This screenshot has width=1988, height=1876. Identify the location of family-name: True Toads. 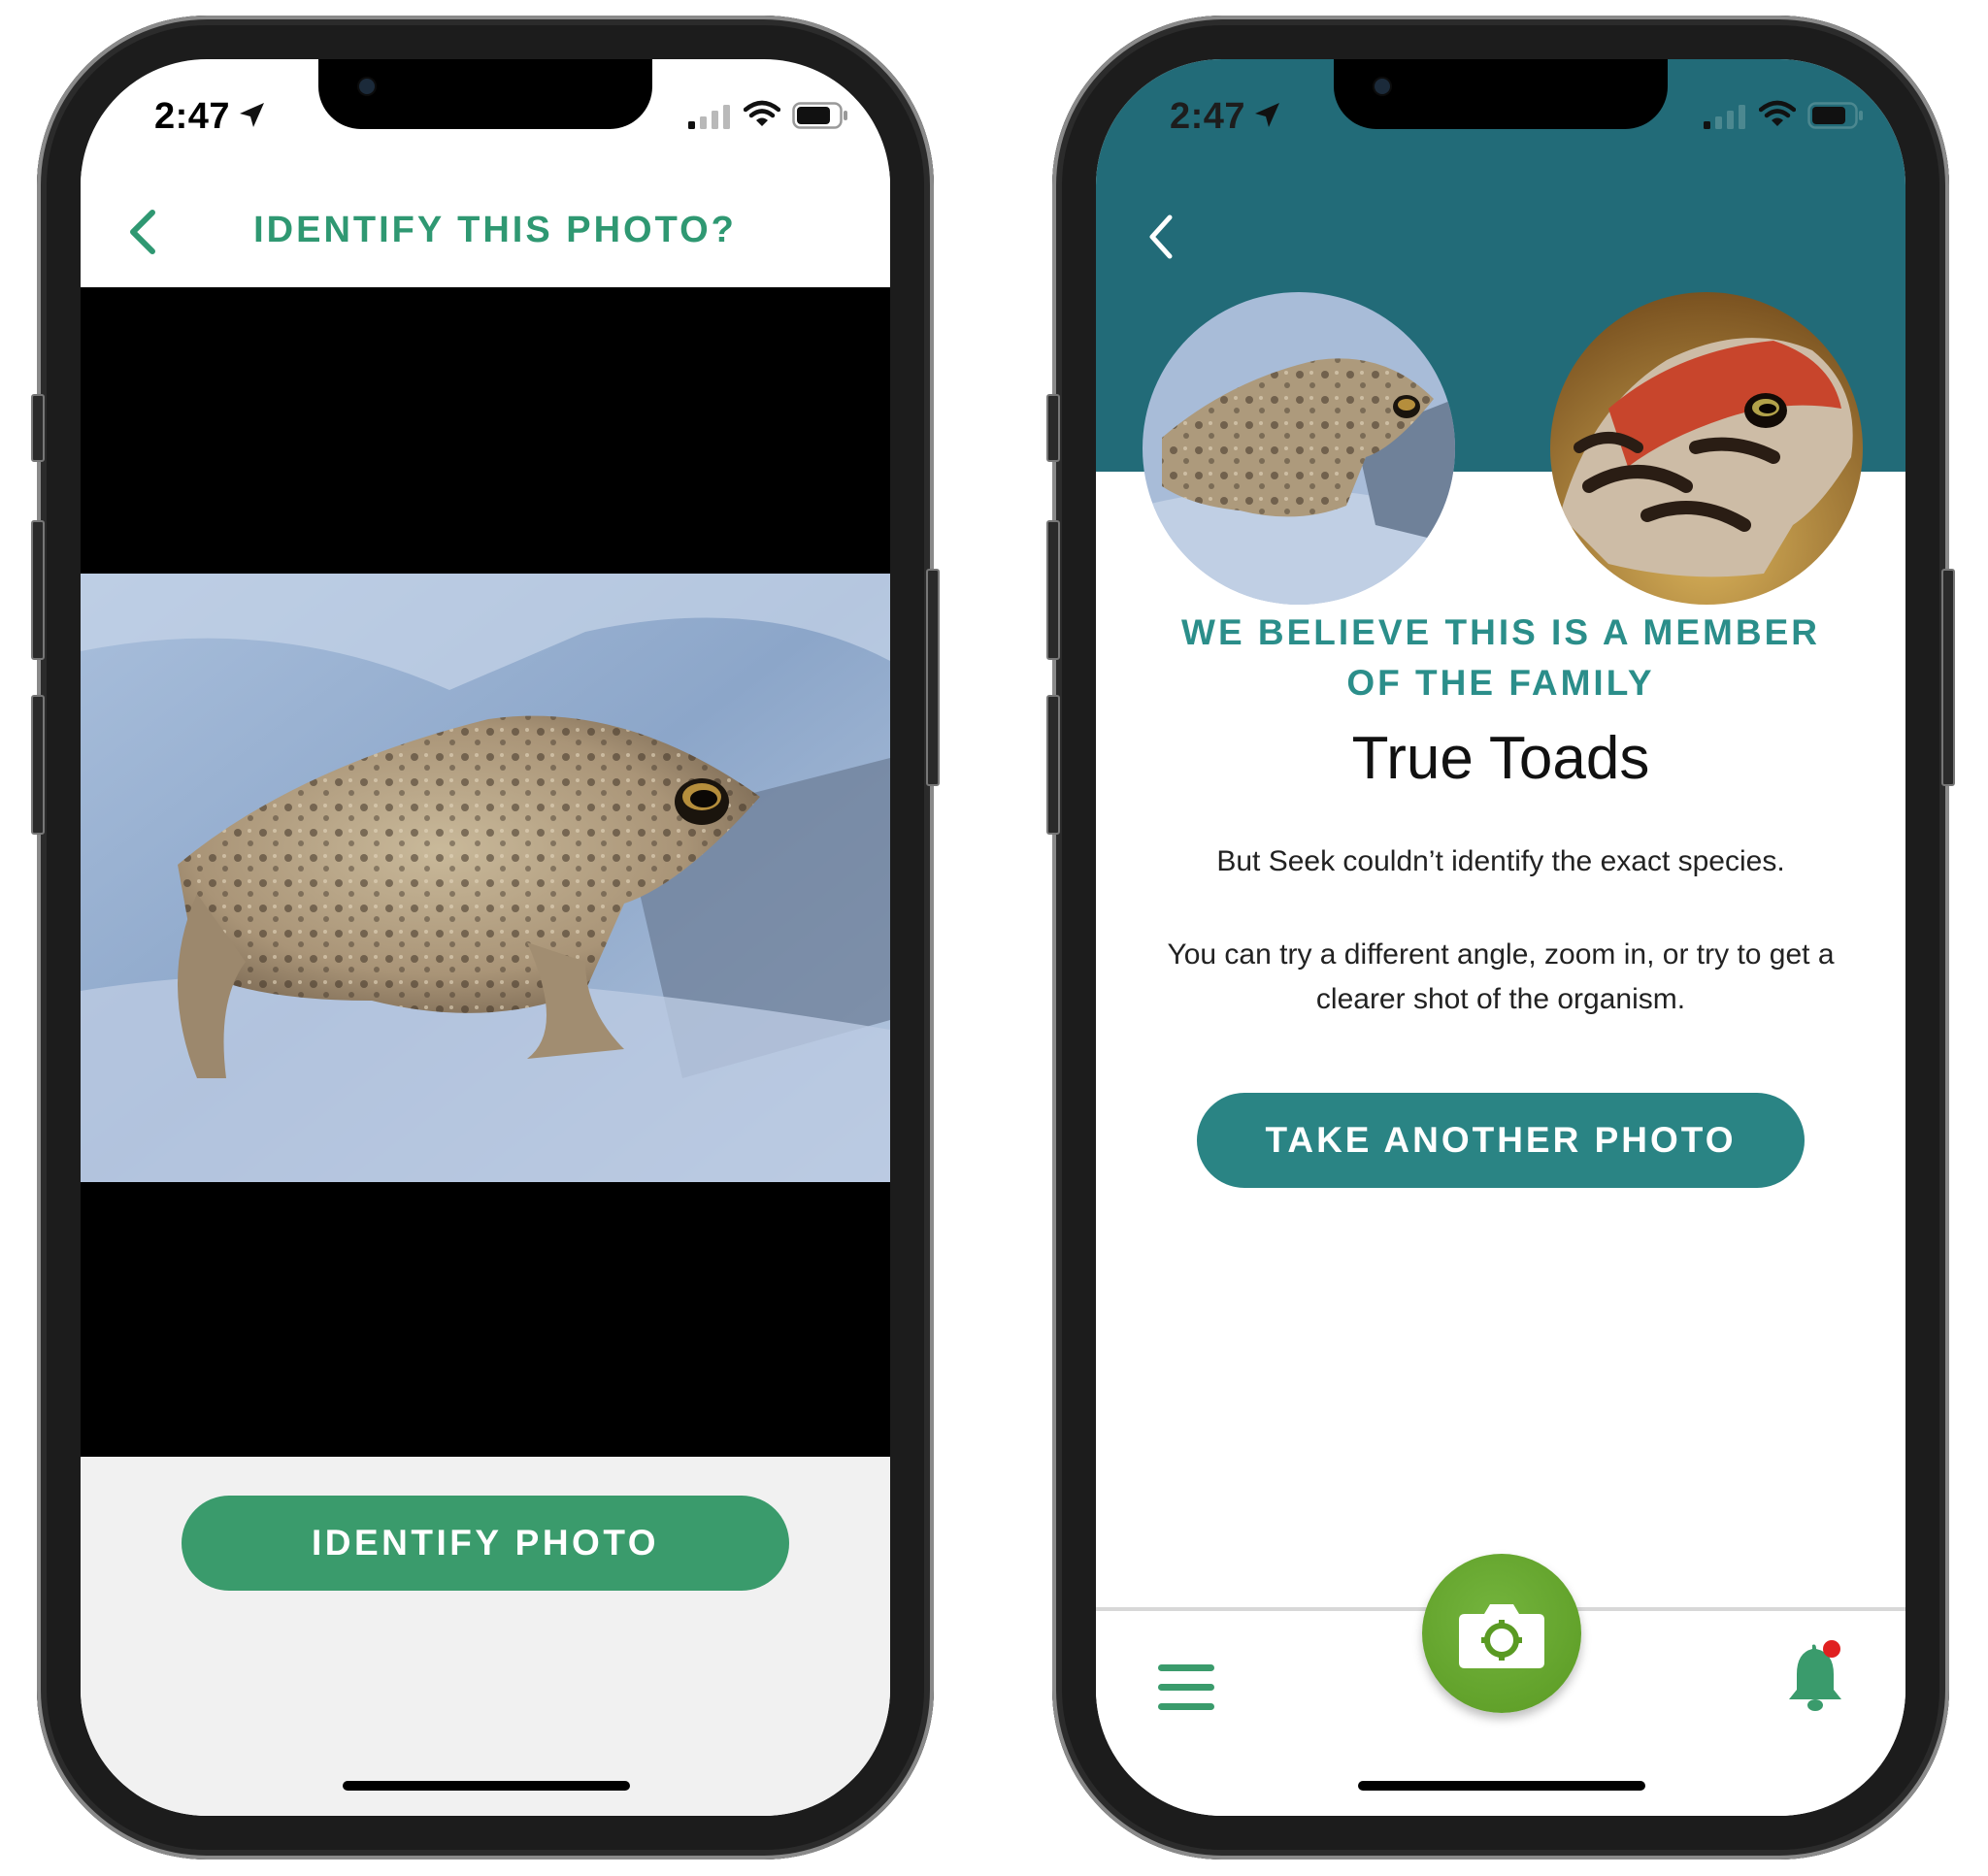
(1500, 758).